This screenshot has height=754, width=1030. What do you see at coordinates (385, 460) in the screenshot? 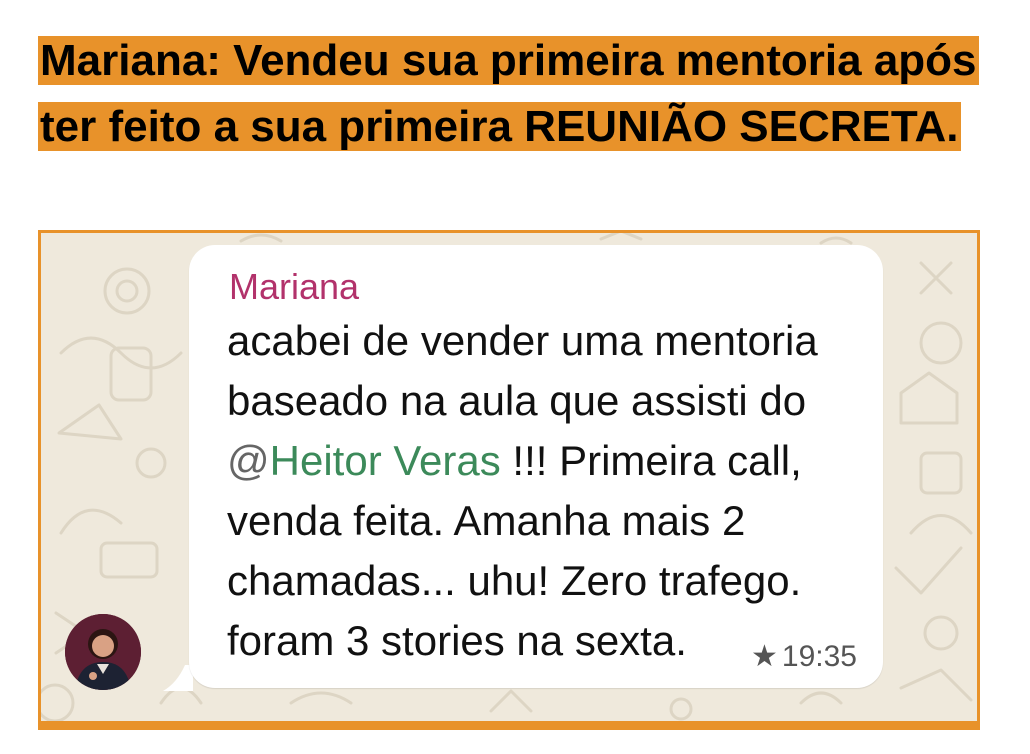
I see `mention-link: Heitor Veras` at bounding box center [385, 460].